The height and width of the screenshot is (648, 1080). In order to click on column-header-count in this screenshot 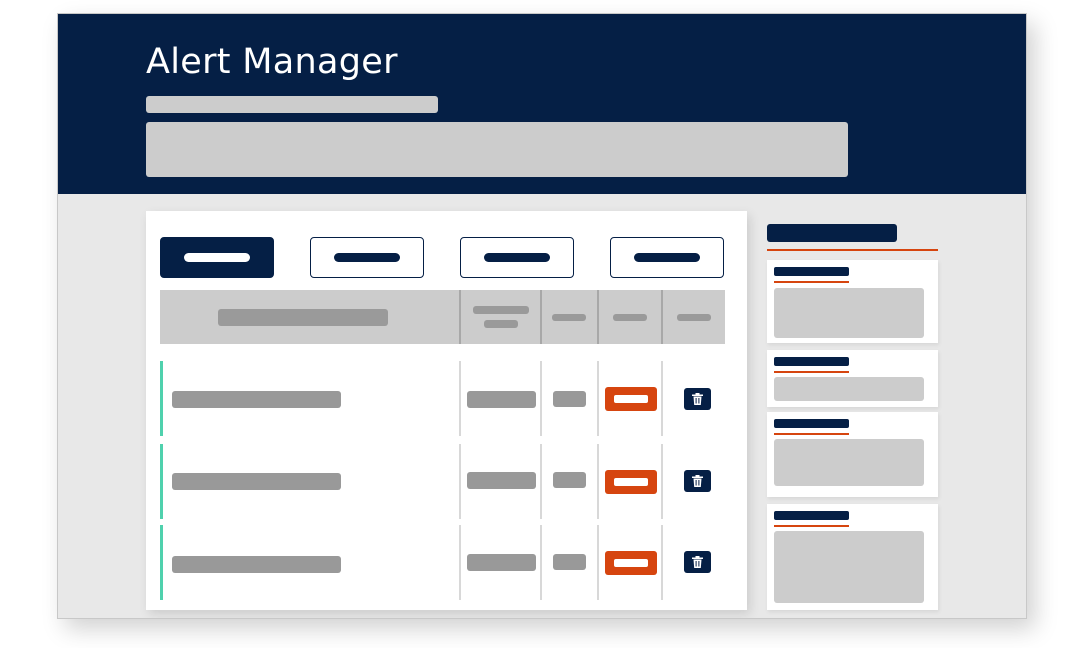, I will do `click(569, 317)`.